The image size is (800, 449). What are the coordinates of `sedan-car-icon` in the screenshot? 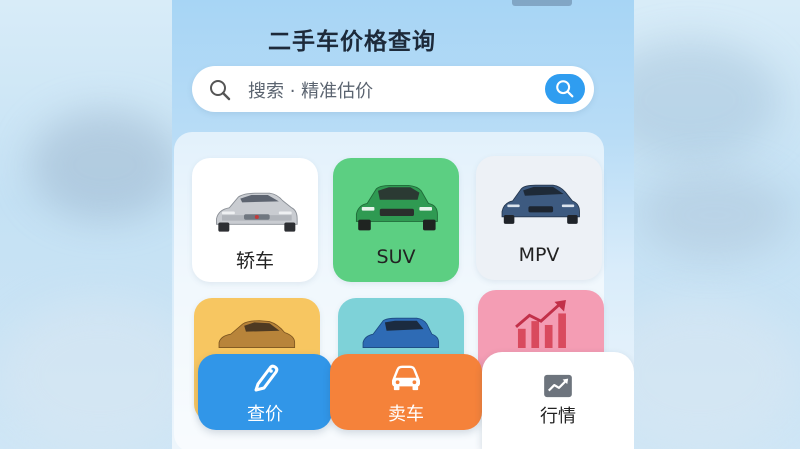 It's located at (257, 212).